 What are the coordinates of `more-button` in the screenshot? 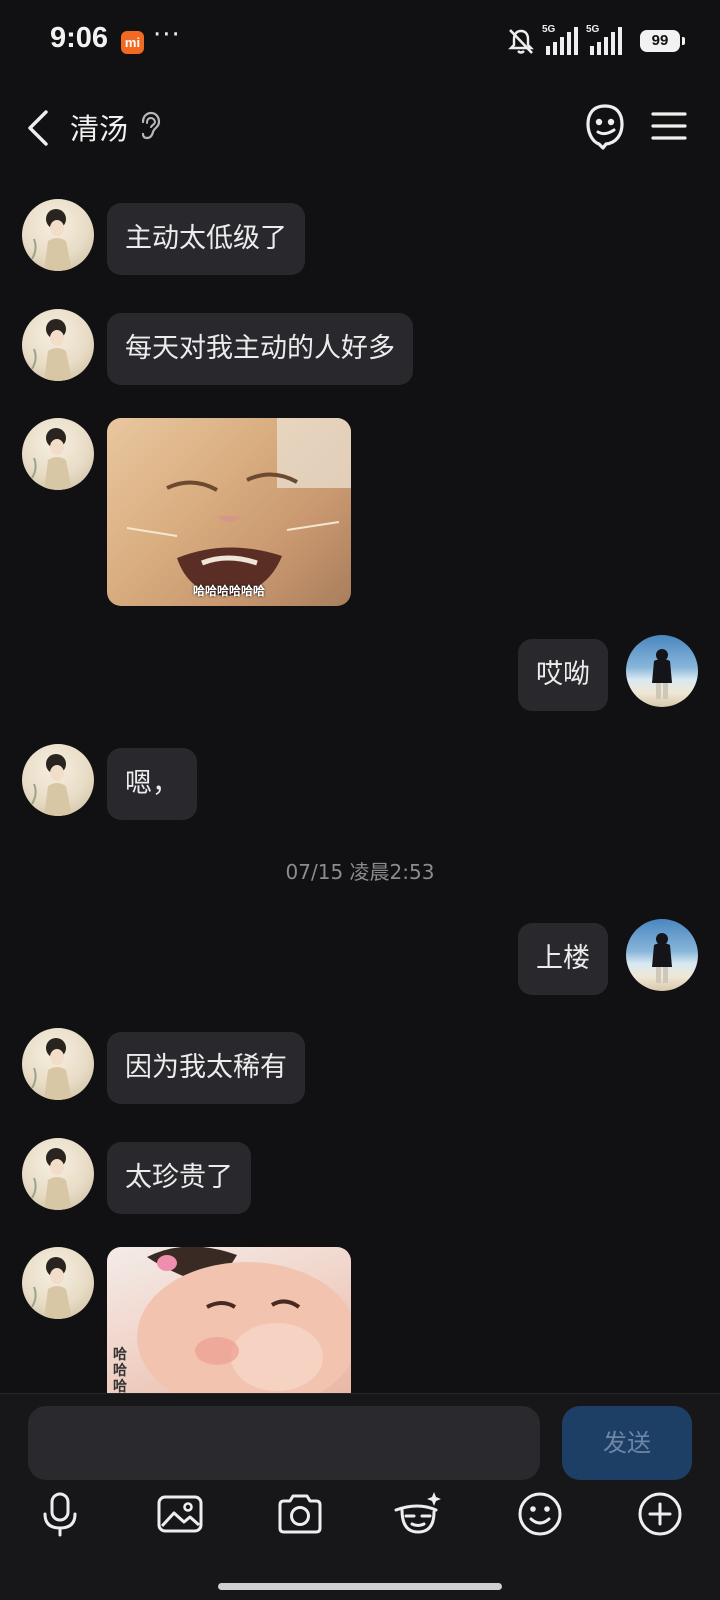 It's located at (660, 1514).